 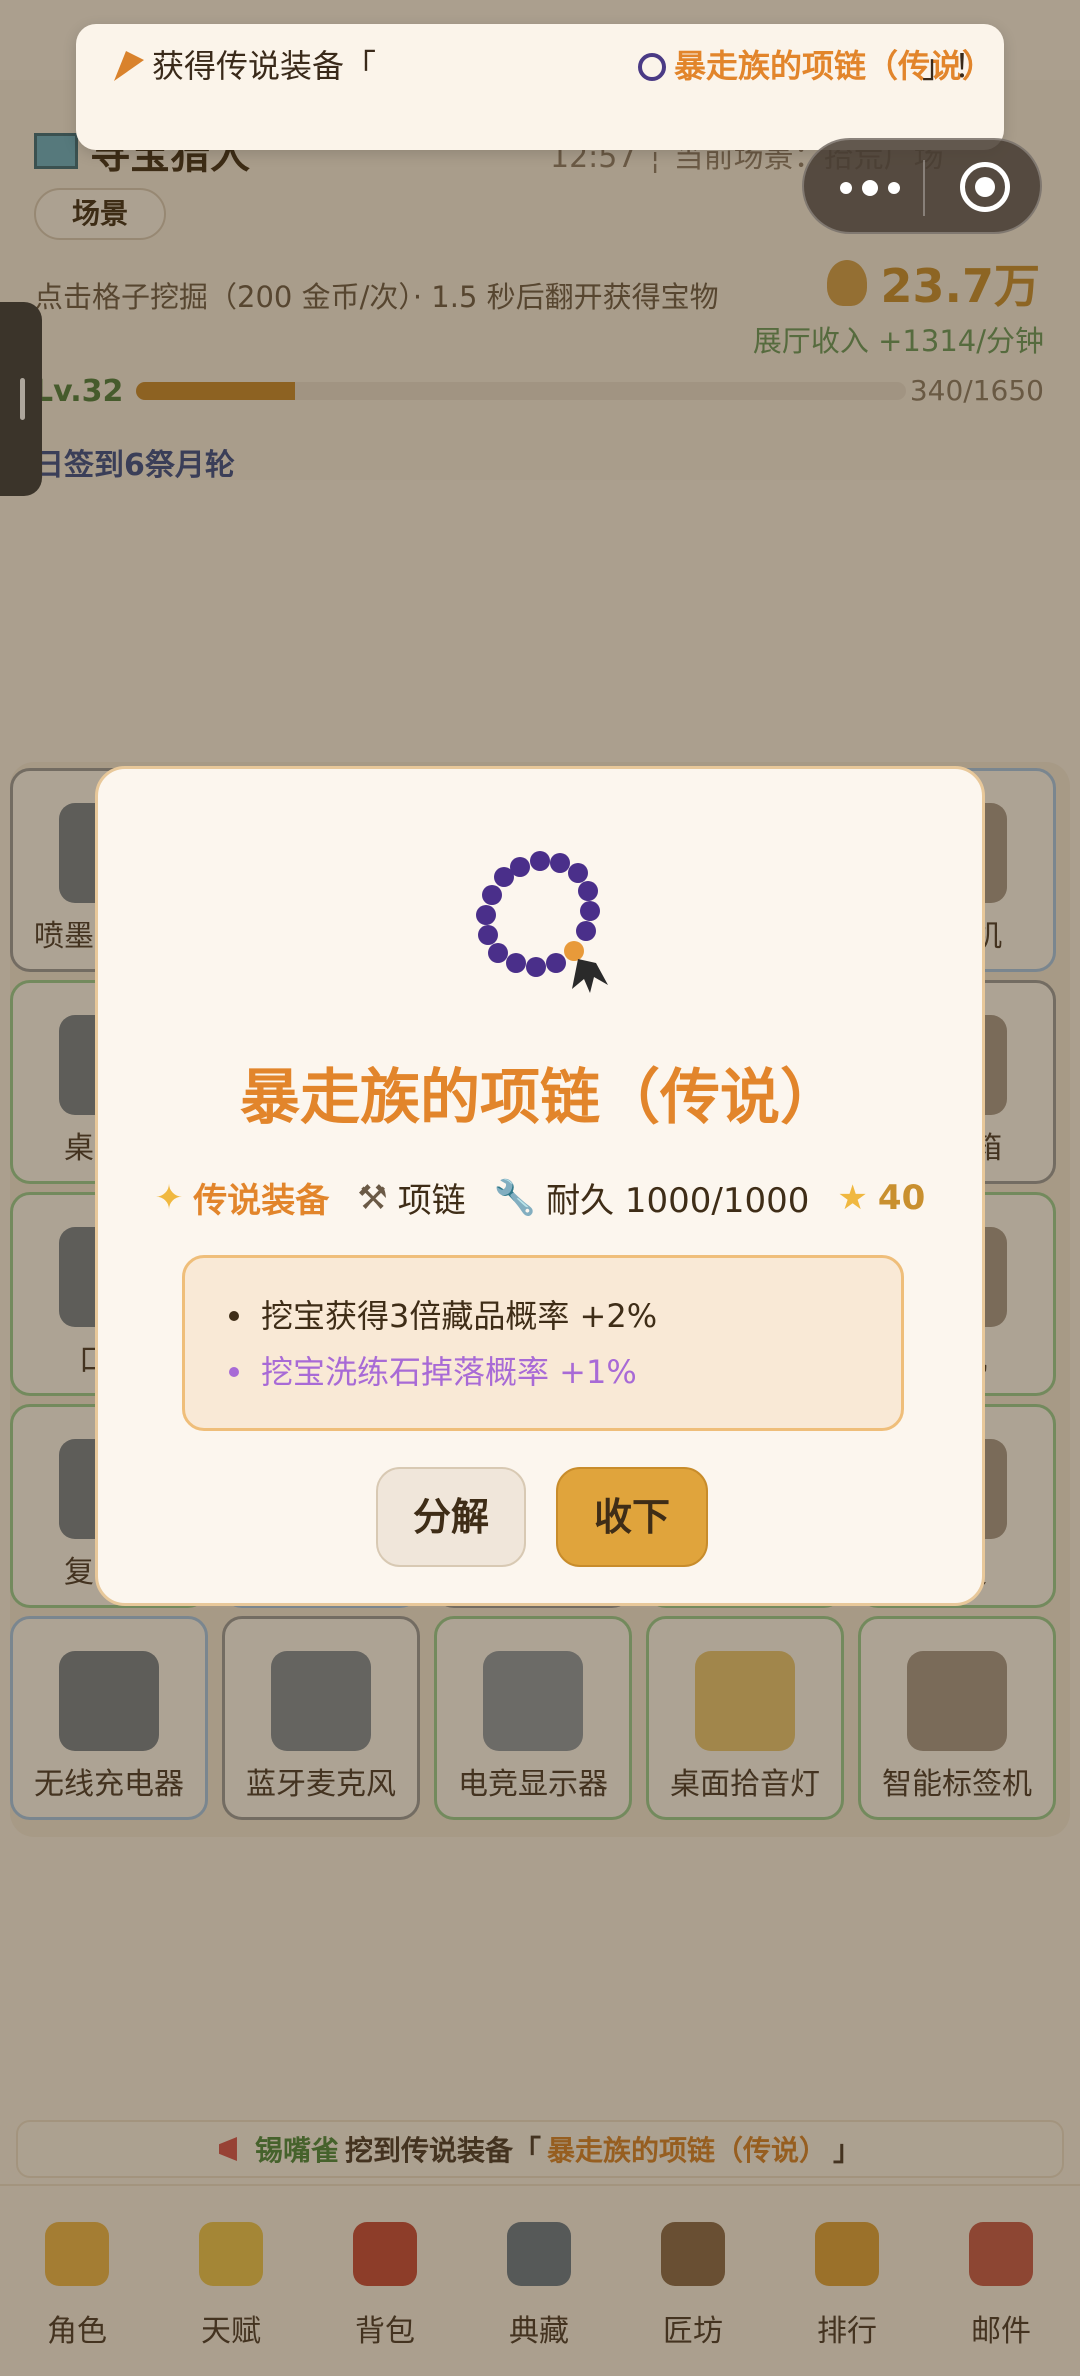 What do you see at coordinates (372, 1197) in the screenshot?
I see `hammer-pick-icon: ⚒` at bounding box center [372, 1197].